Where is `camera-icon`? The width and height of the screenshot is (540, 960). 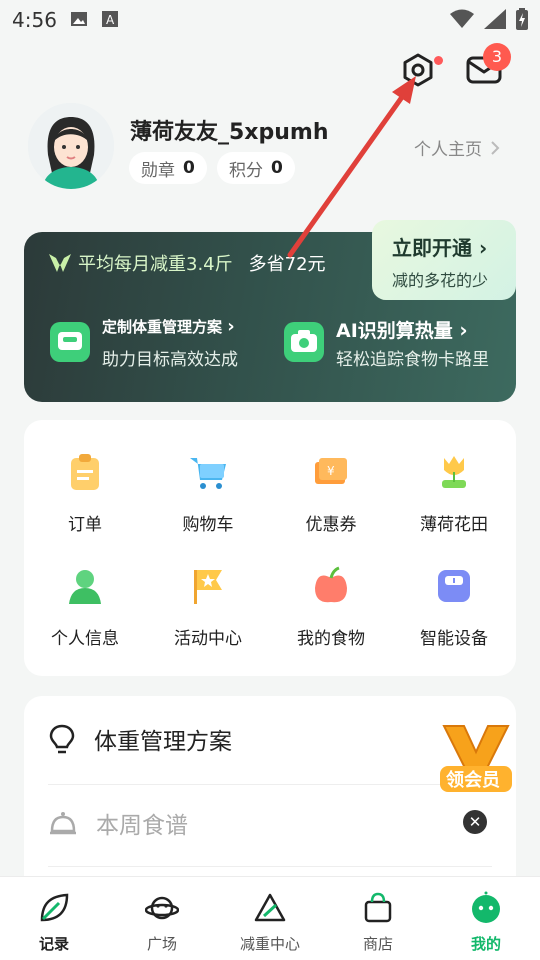 camera-icon is located at coordinates (304, 342).